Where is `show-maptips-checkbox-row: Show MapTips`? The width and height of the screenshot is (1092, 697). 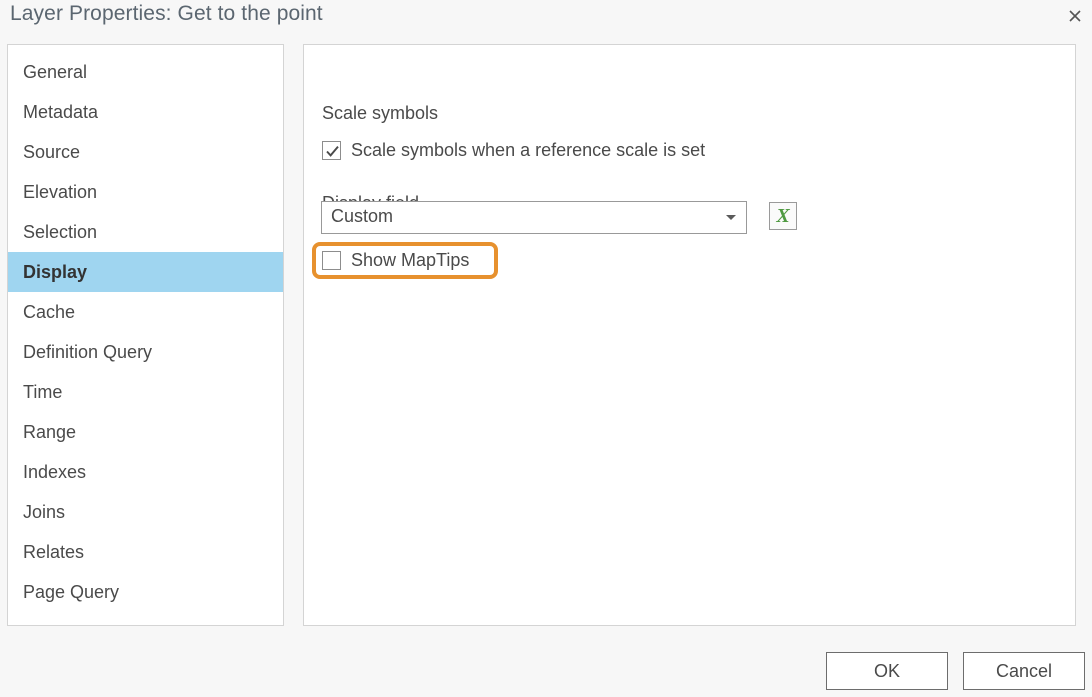 show-maptips-checkbox-row: Show MapTips is located at coordinates (395, 260).